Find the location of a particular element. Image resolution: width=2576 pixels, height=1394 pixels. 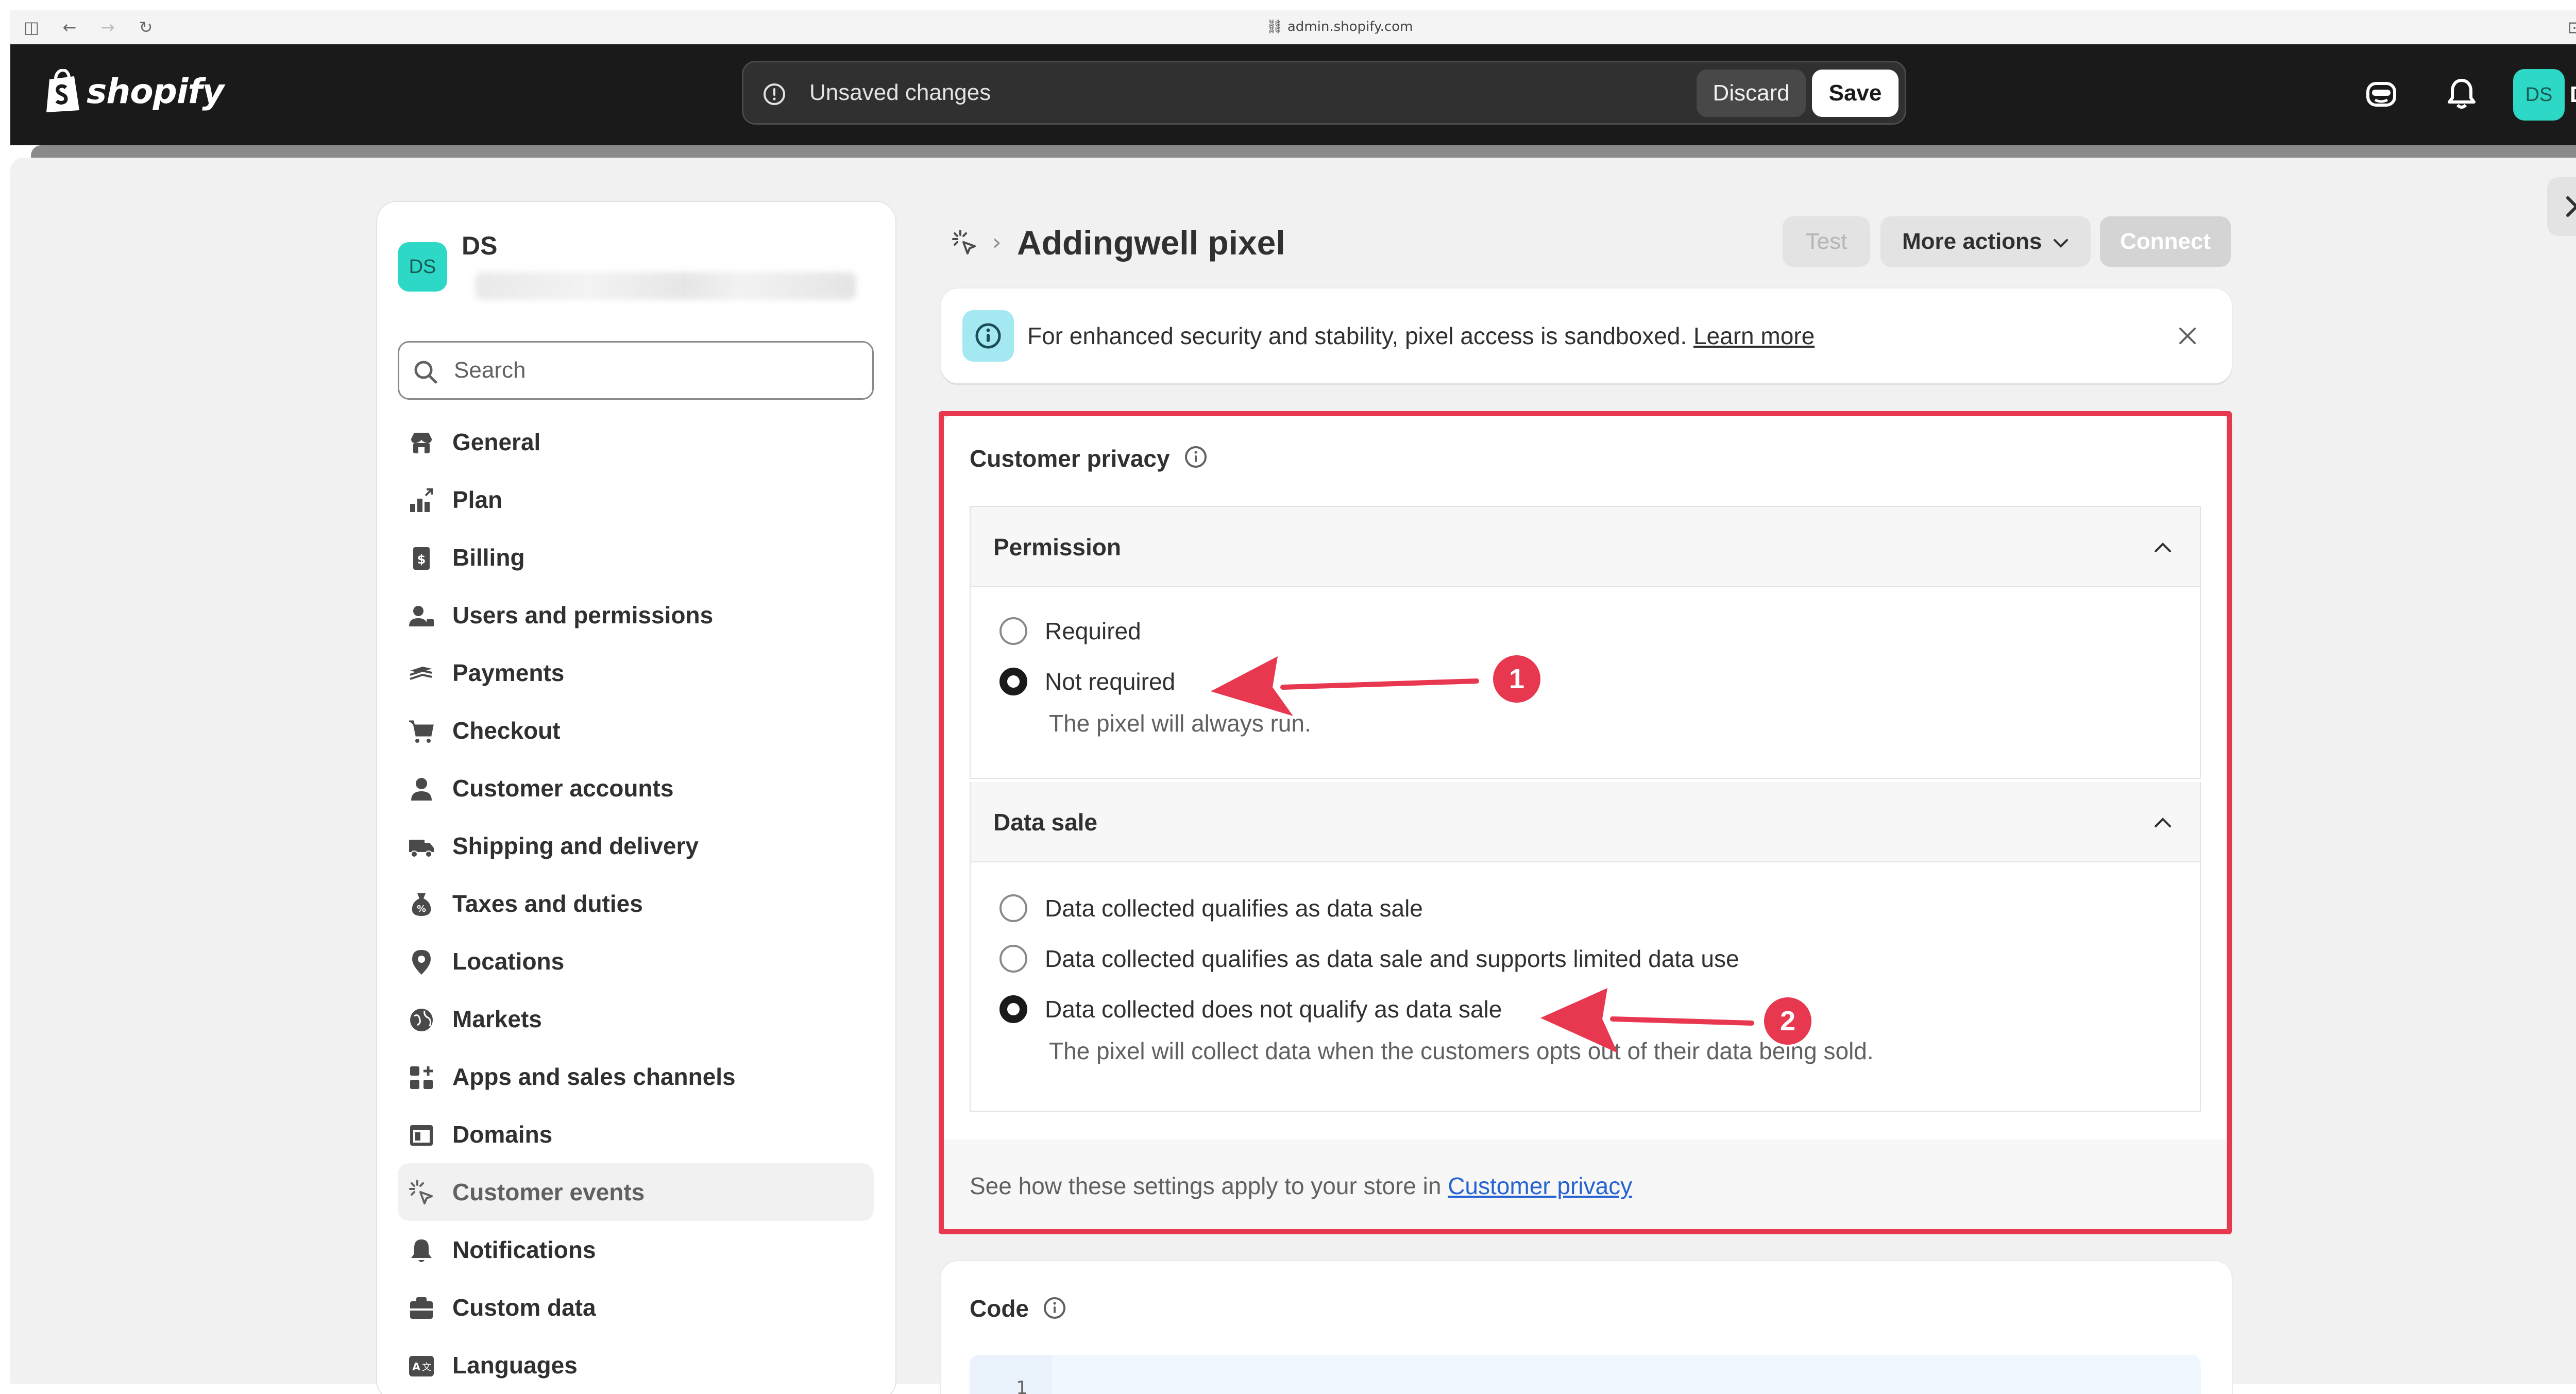

save-button: Save is located at coordinates (1855, 93).